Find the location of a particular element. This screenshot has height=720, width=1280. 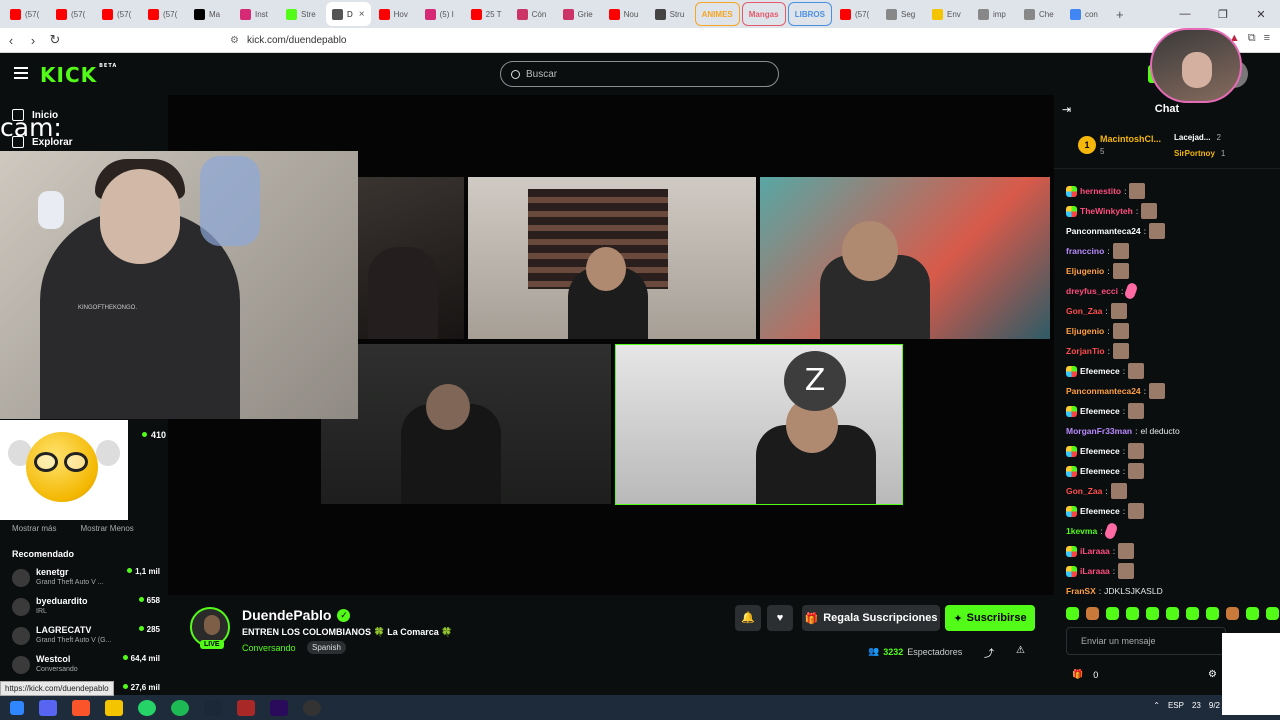

points-icon: 🎁 is located at coordinates (1077, 674).